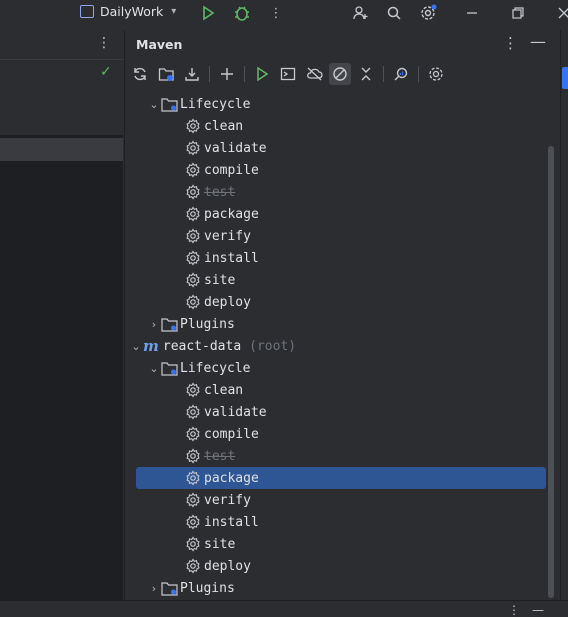 This screenshot has height=617, width=568. I want to click on module-lifecycle: ⌄ Lifecycle, so click(198, 104).